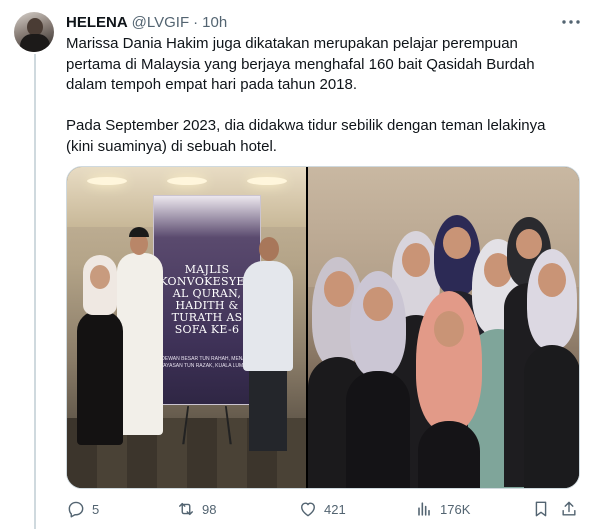 This screenshot has height=529, width=590. I want to click on reply-button: 5, so click(82, 509).